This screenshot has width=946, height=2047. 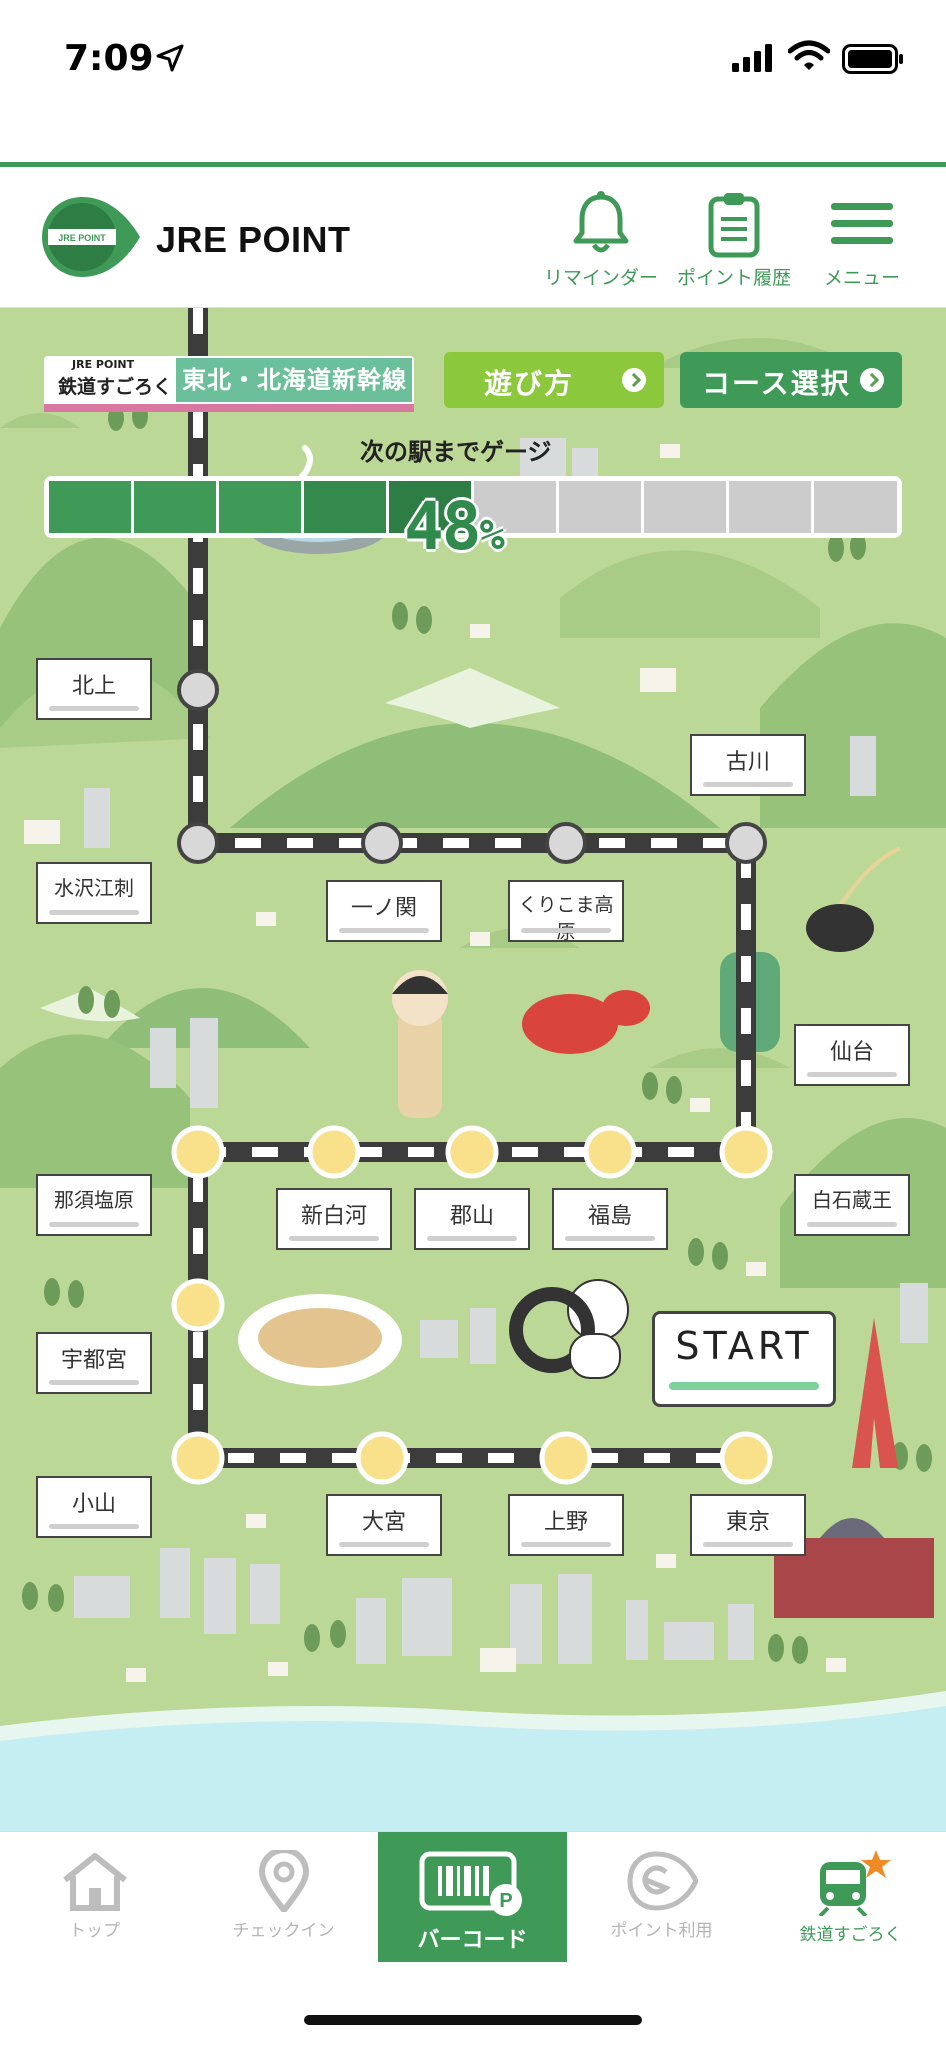 I want to click on station-koriyama: 郡山, so click(x=472, y=1219).